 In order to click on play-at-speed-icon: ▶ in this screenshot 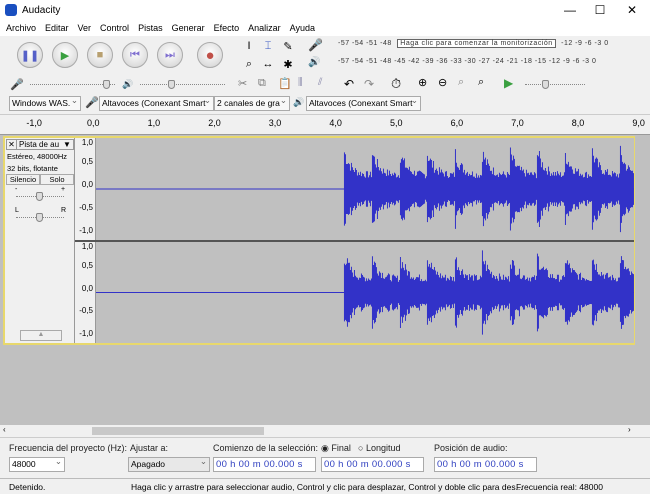, I will do `click(508, 83)`.